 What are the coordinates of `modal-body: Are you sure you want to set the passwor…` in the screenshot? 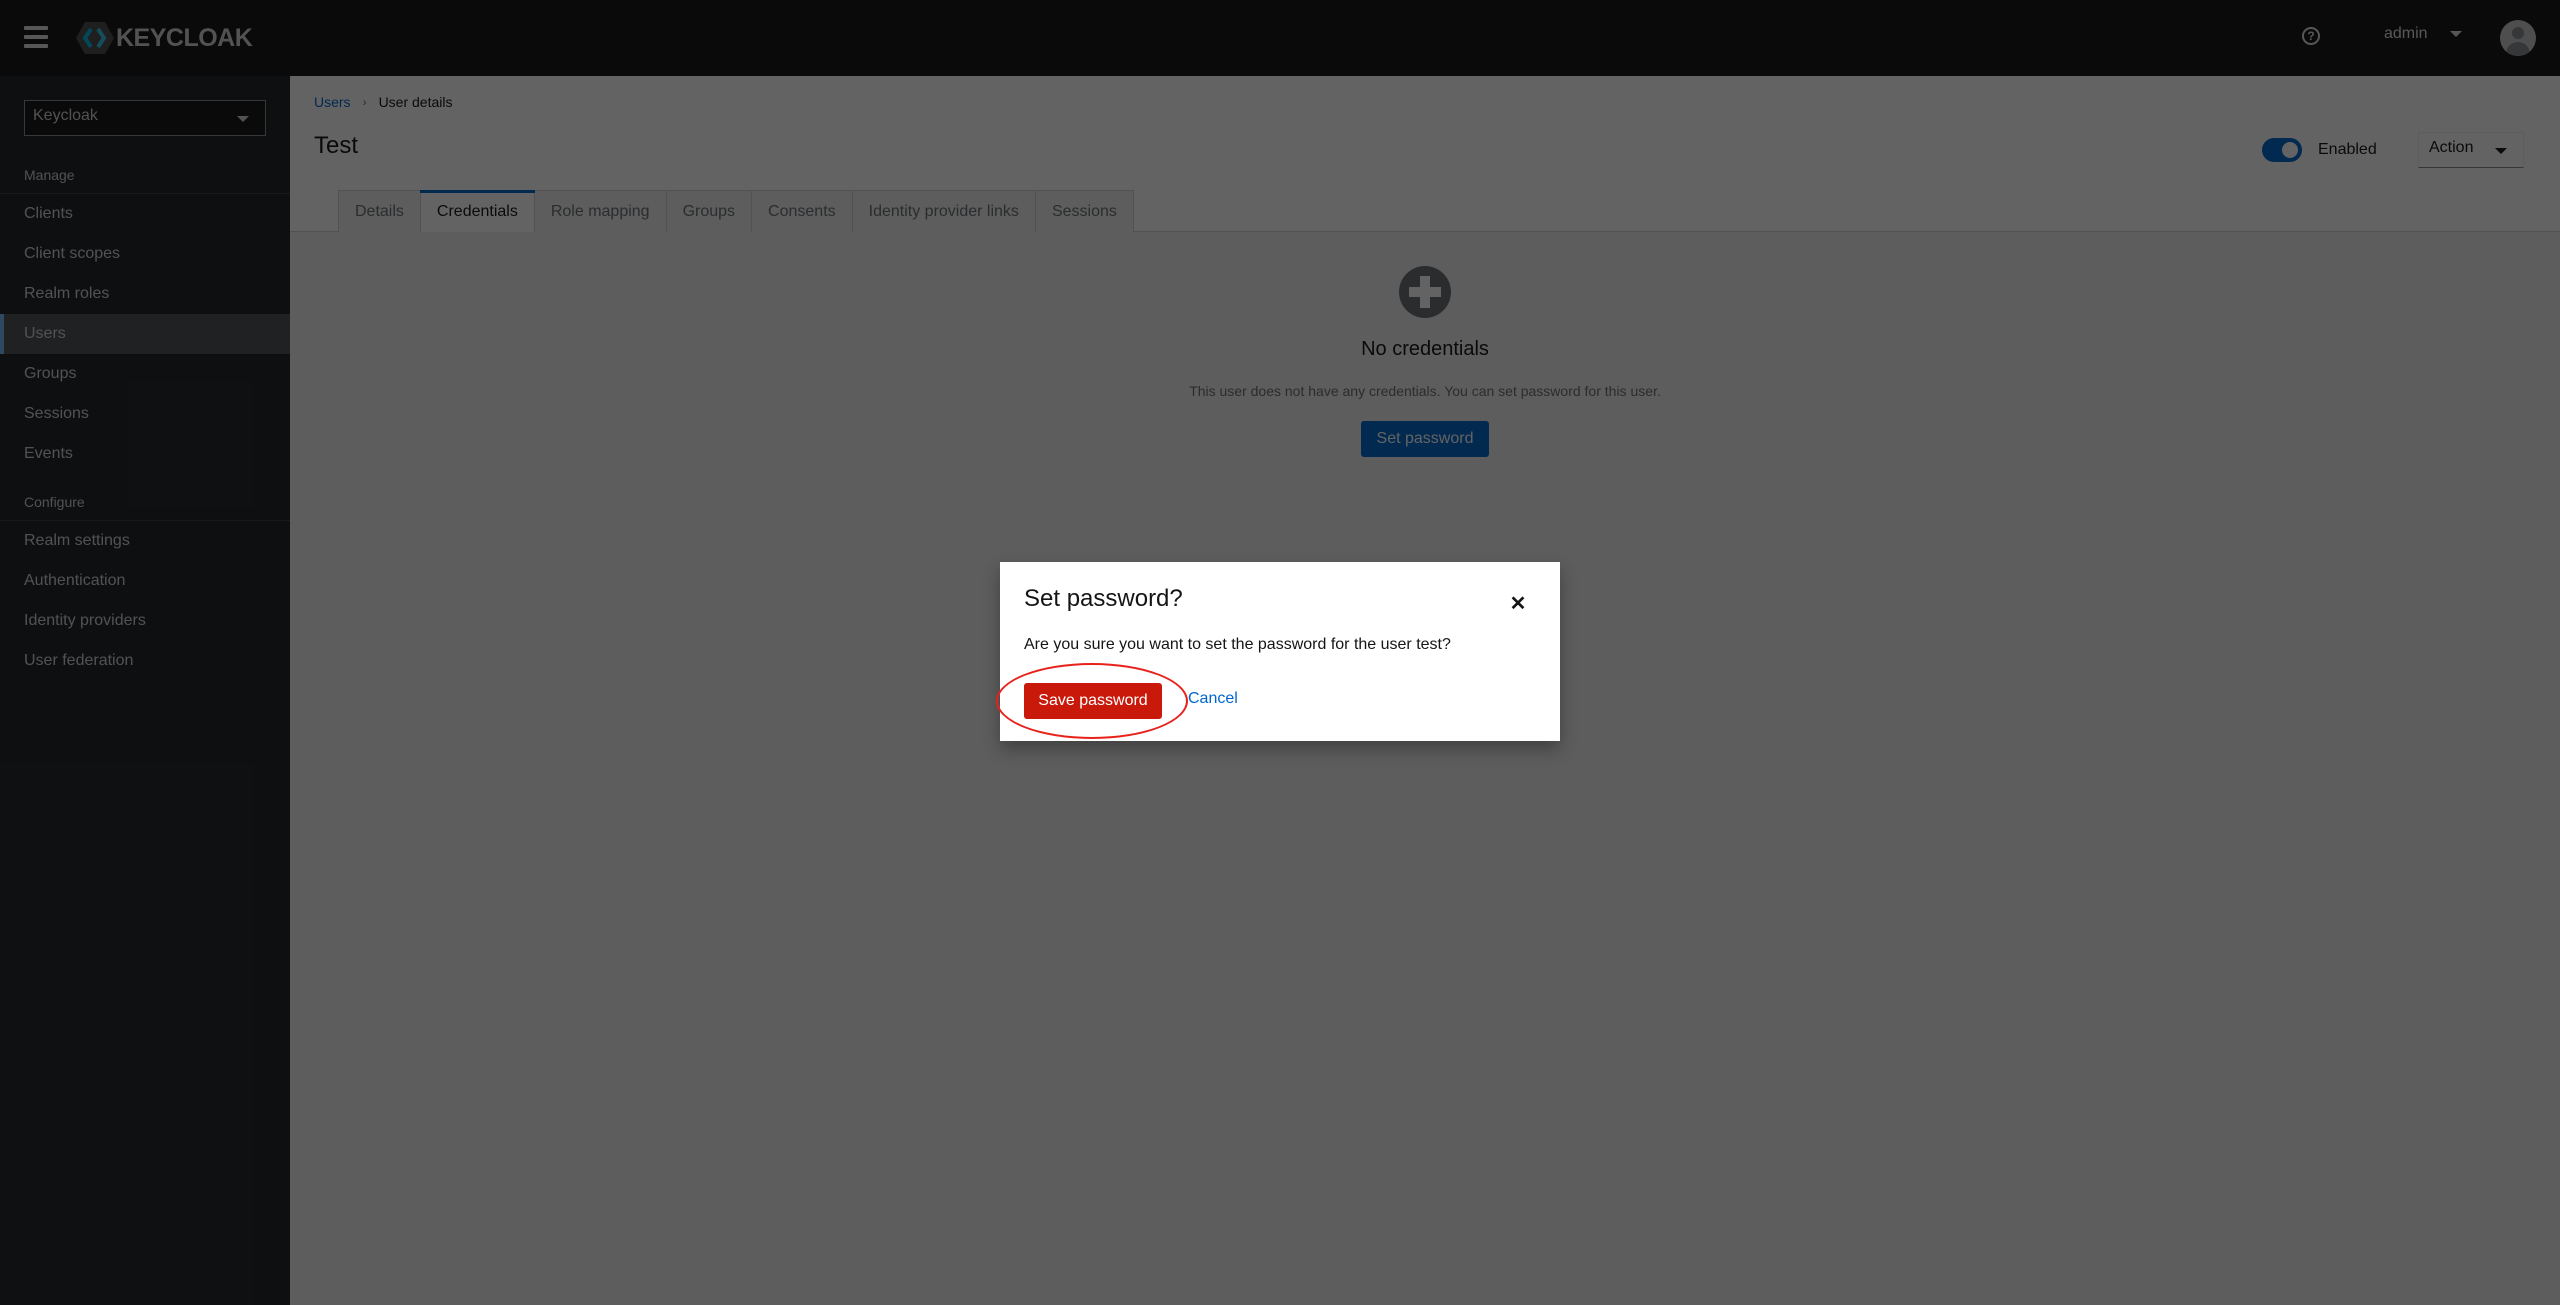 It's located at (1237, 644).